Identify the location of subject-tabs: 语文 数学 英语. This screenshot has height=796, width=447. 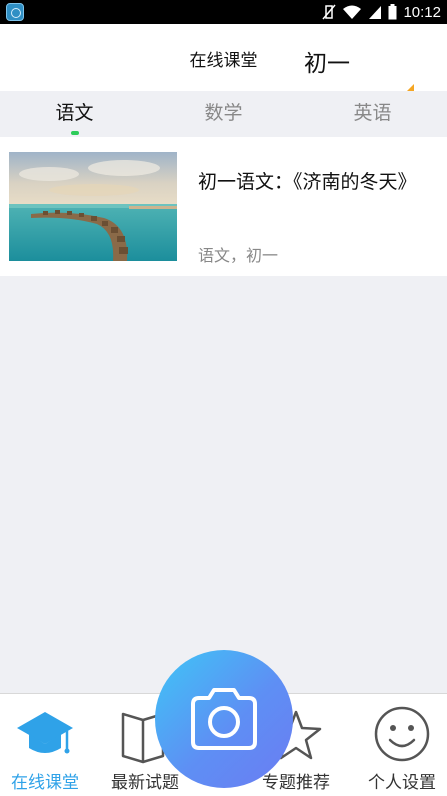
(223, 113).